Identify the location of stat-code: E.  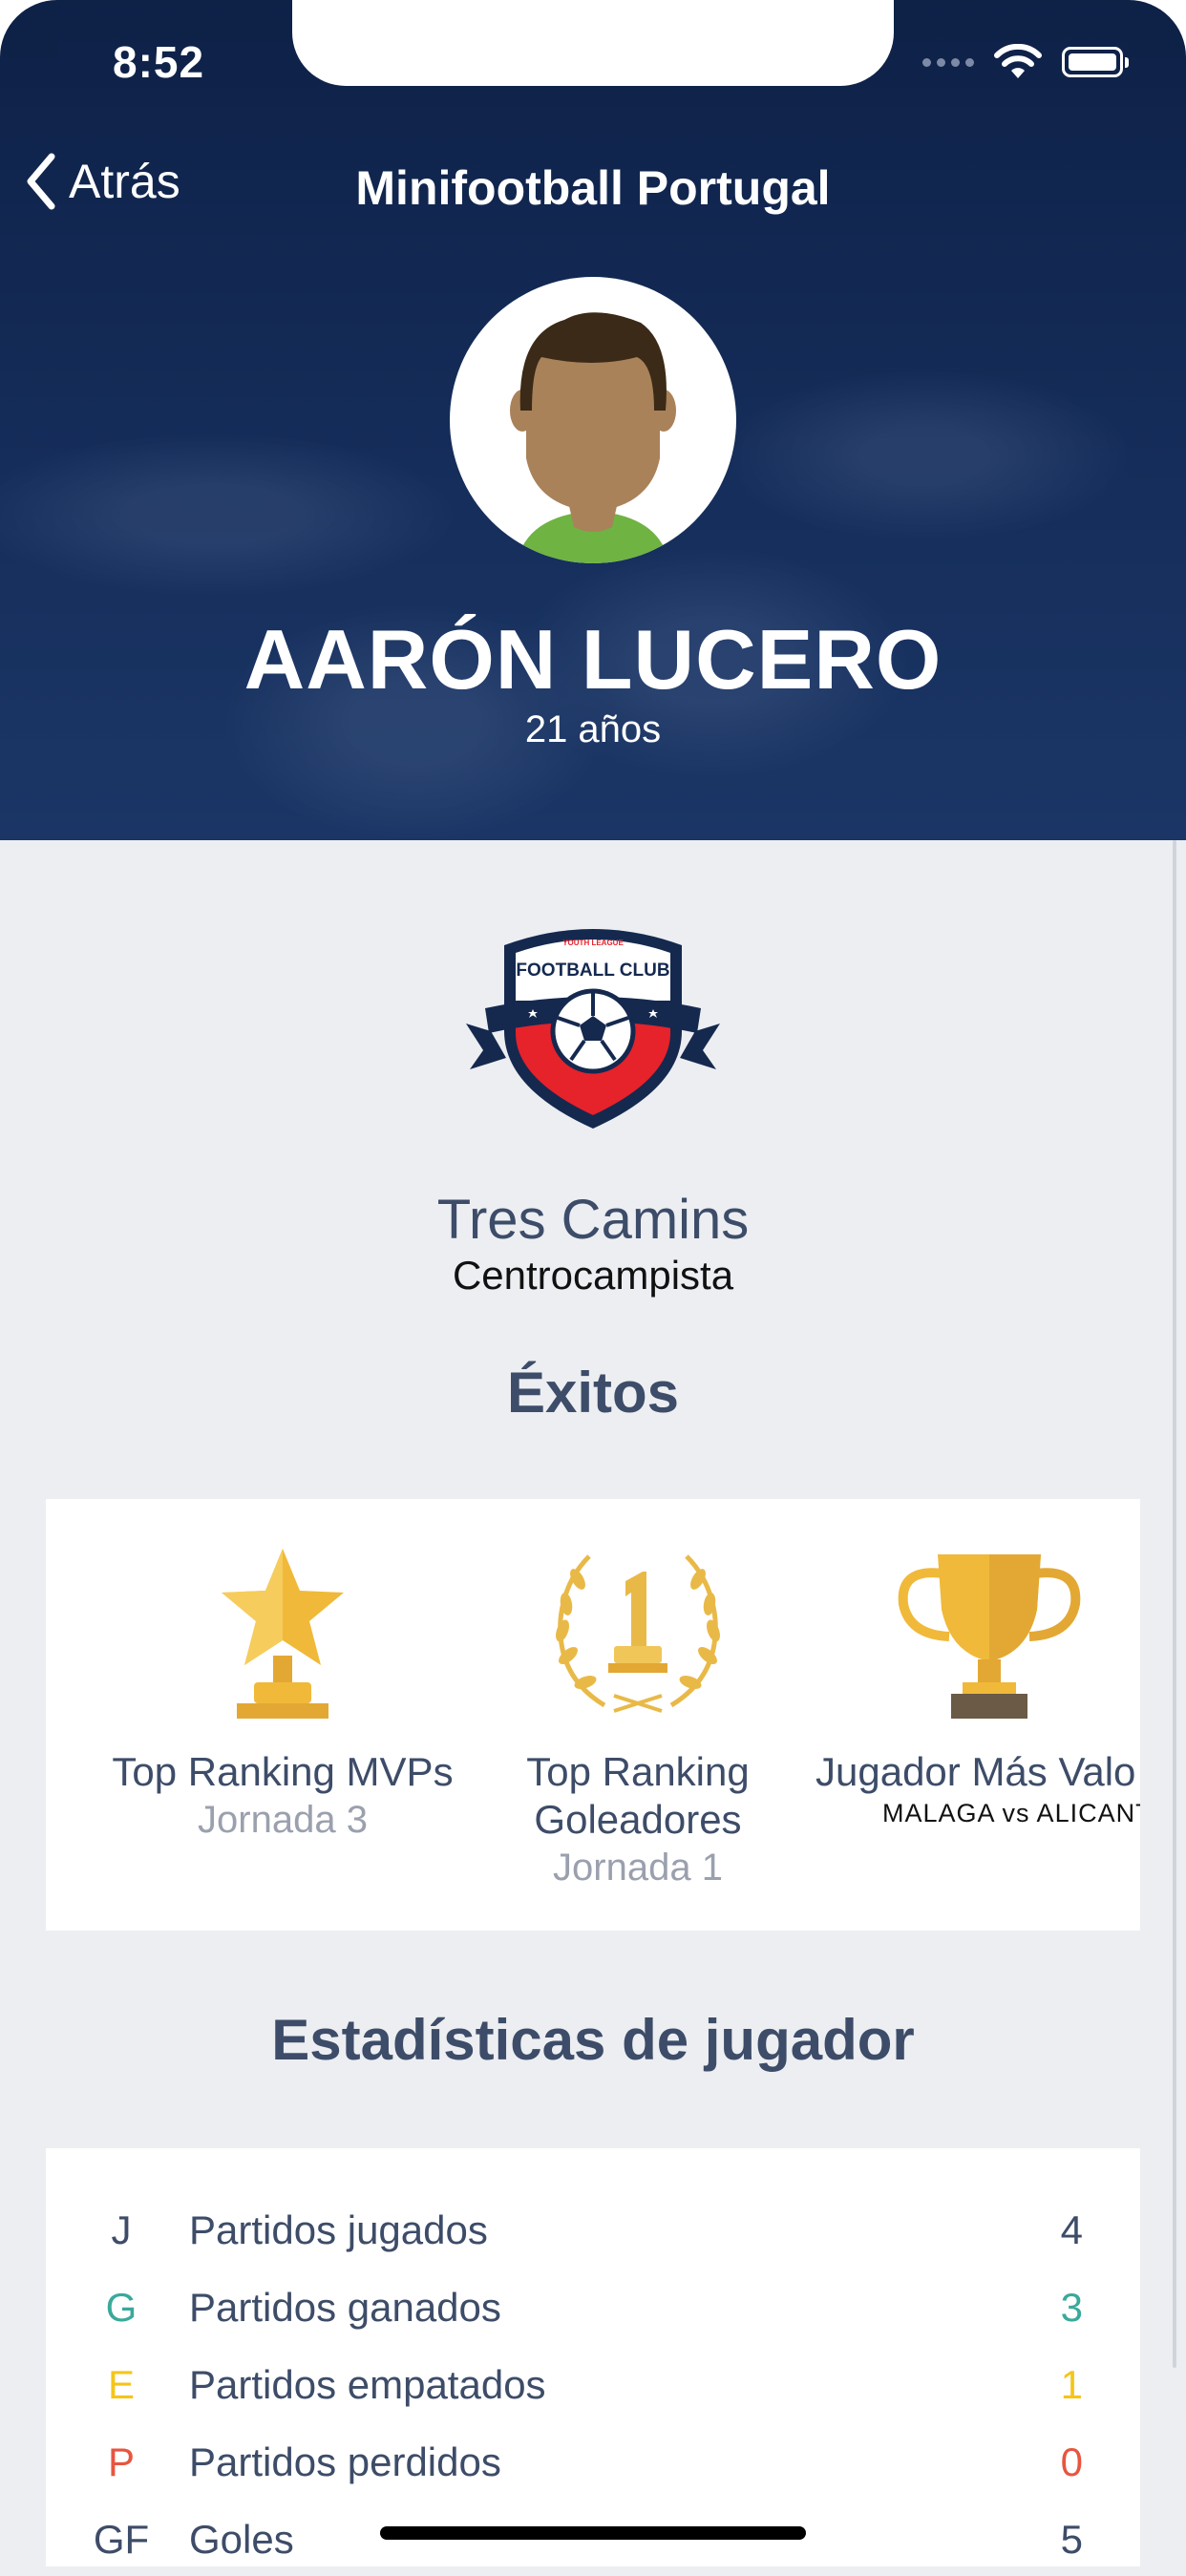
(121, 2384).